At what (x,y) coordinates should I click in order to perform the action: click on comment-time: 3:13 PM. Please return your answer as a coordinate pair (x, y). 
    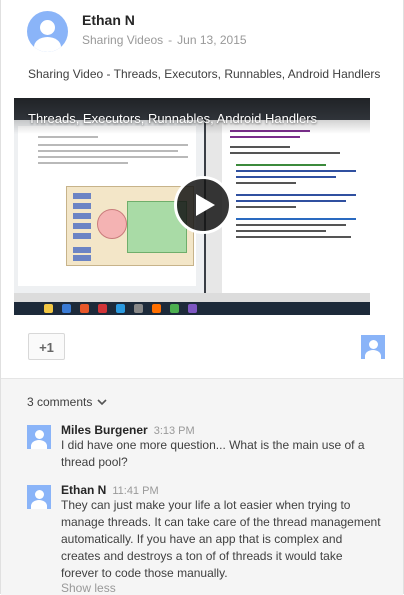
    Looking at the image, I should click on (174, 431).